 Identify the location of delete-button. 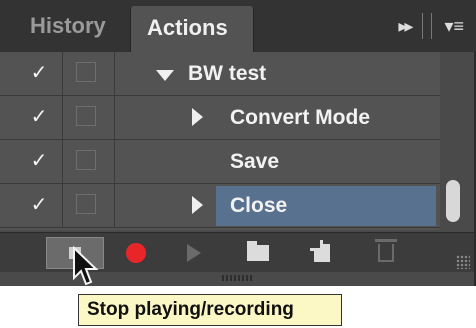
(386, 253).